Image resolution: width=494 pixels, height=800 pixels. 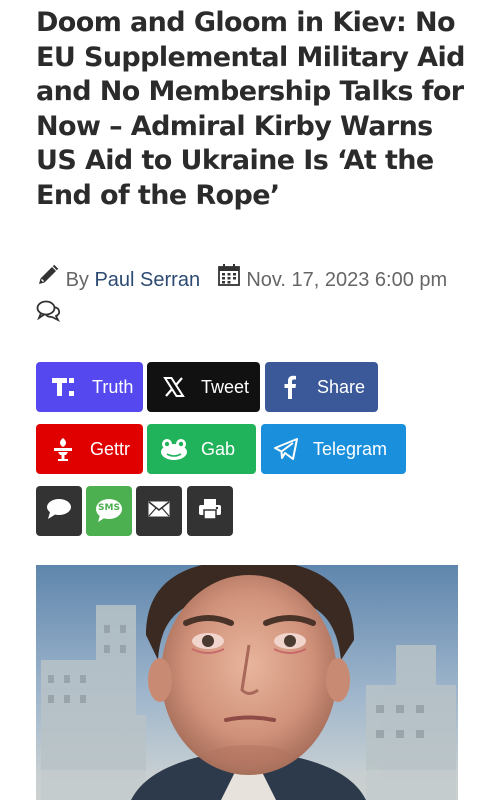 What do you see at coordinates (77, 280) in the screenshot?
I see `by-label: By` at bounding box center [77, 280].